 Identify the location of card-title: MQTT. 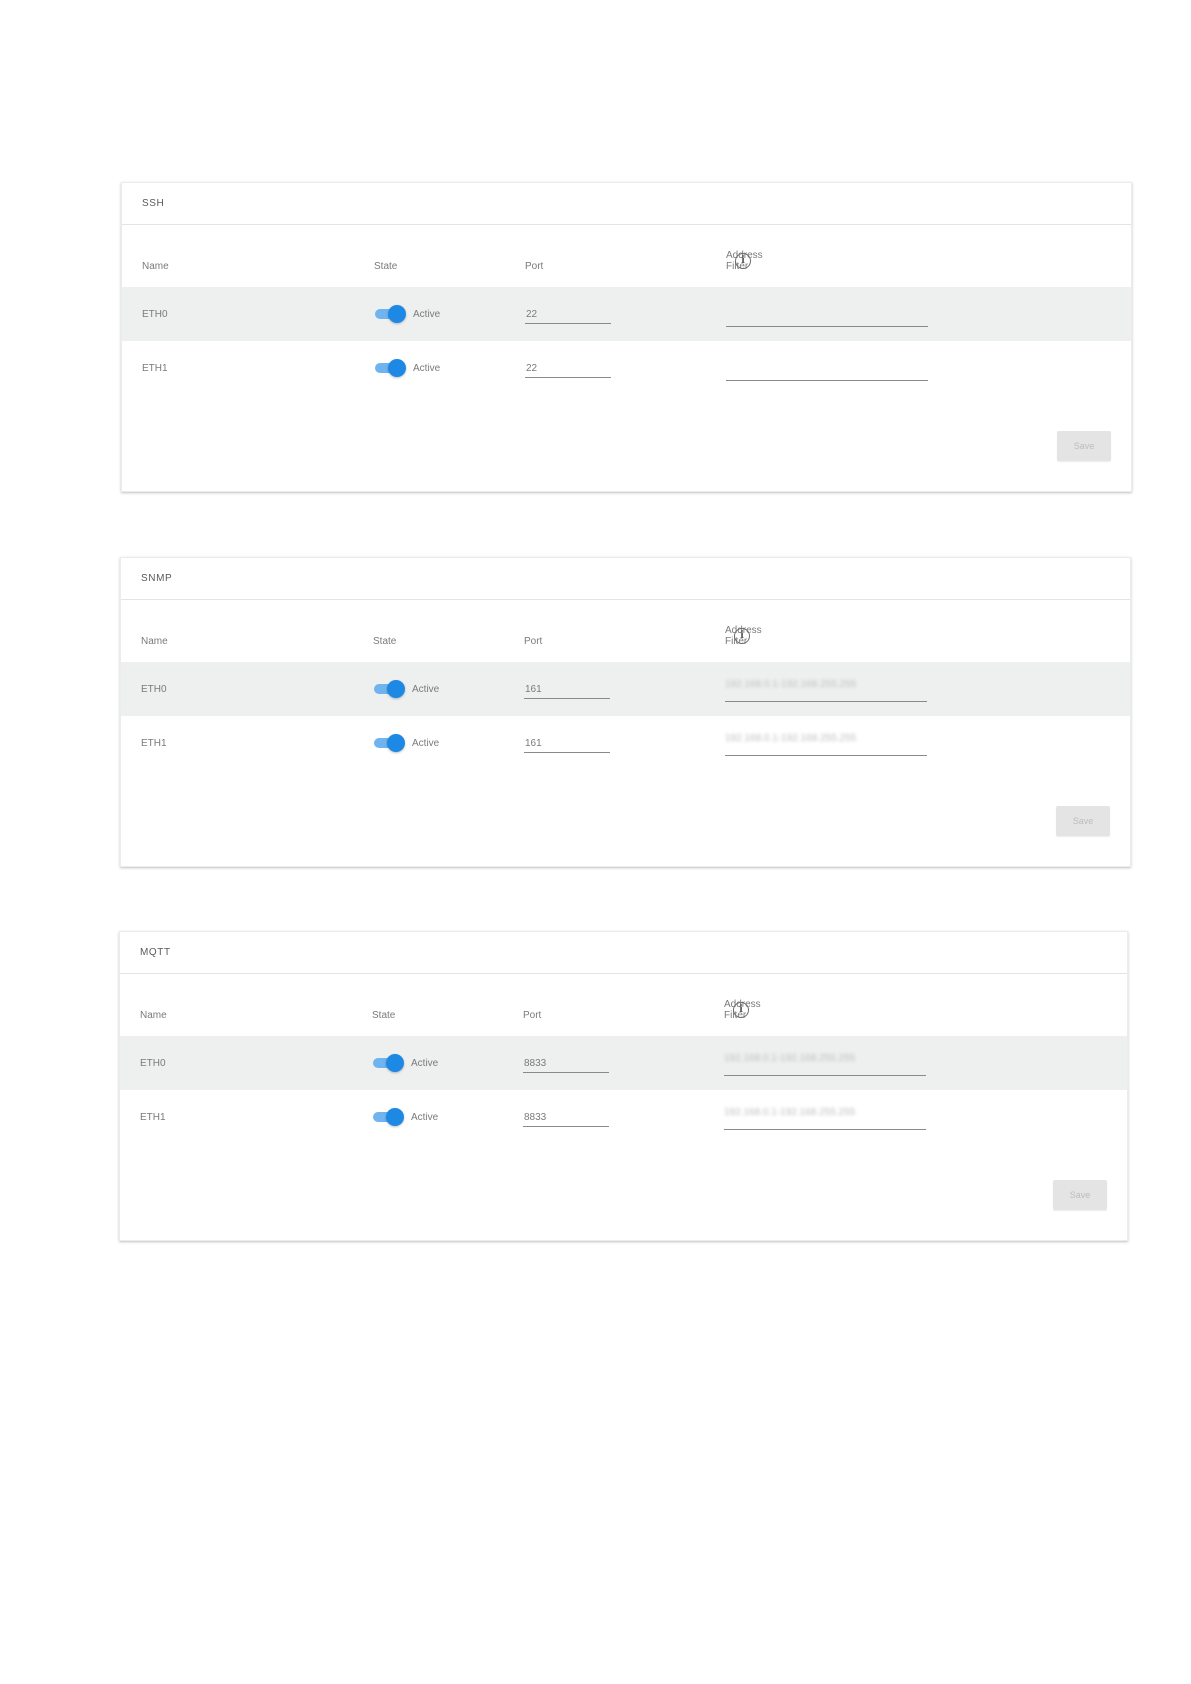
(623, 953).